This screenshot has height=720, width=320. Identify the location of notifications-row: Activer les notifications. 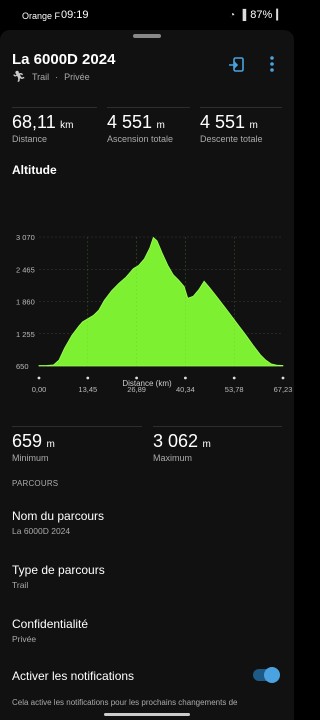
(147, 675).